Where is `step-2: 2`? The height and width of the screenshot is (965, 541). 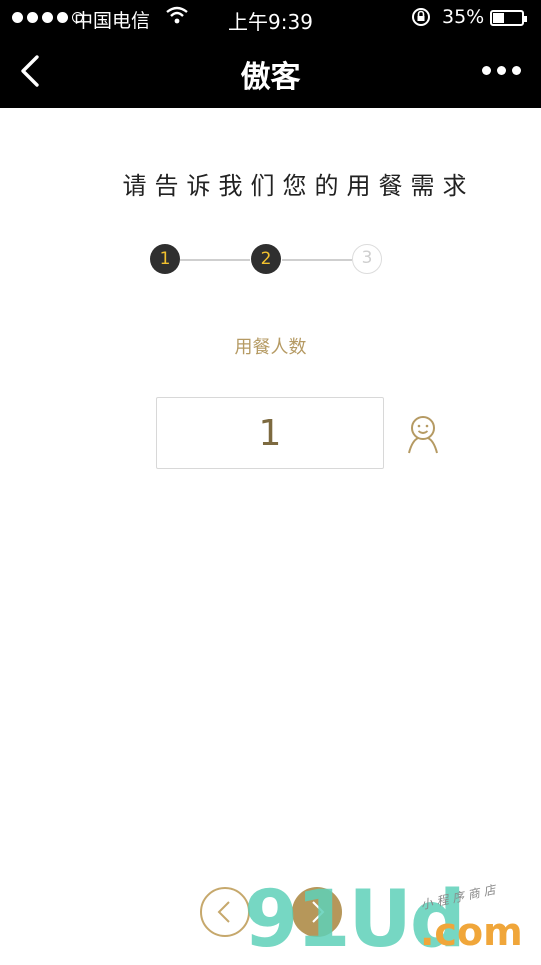
step-2: 2 is located at coordinates (266, 259).